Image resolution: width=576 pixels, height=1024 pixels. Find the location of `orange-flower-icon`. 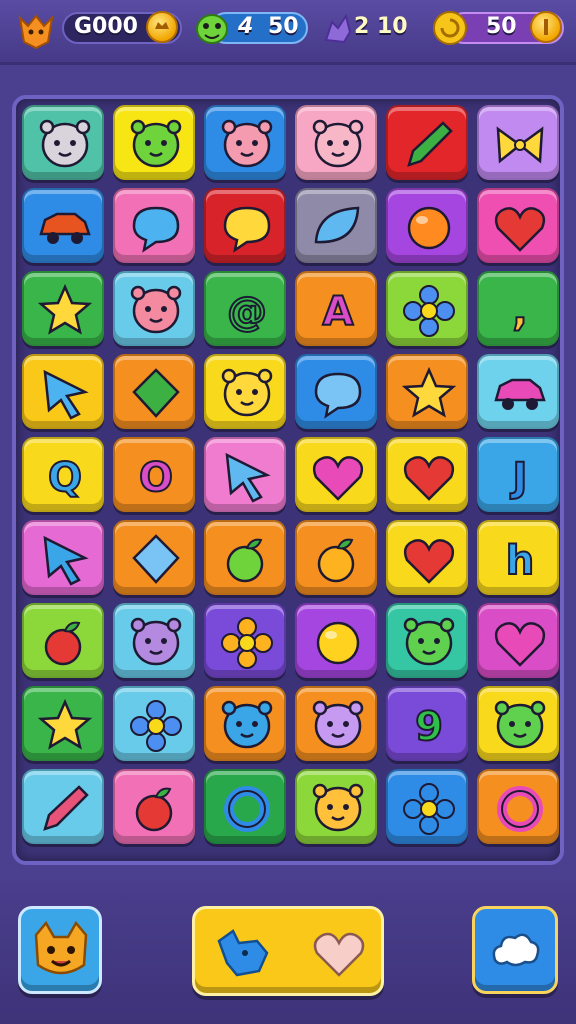

orange-flower-icon is located at coordinates (247, 643).